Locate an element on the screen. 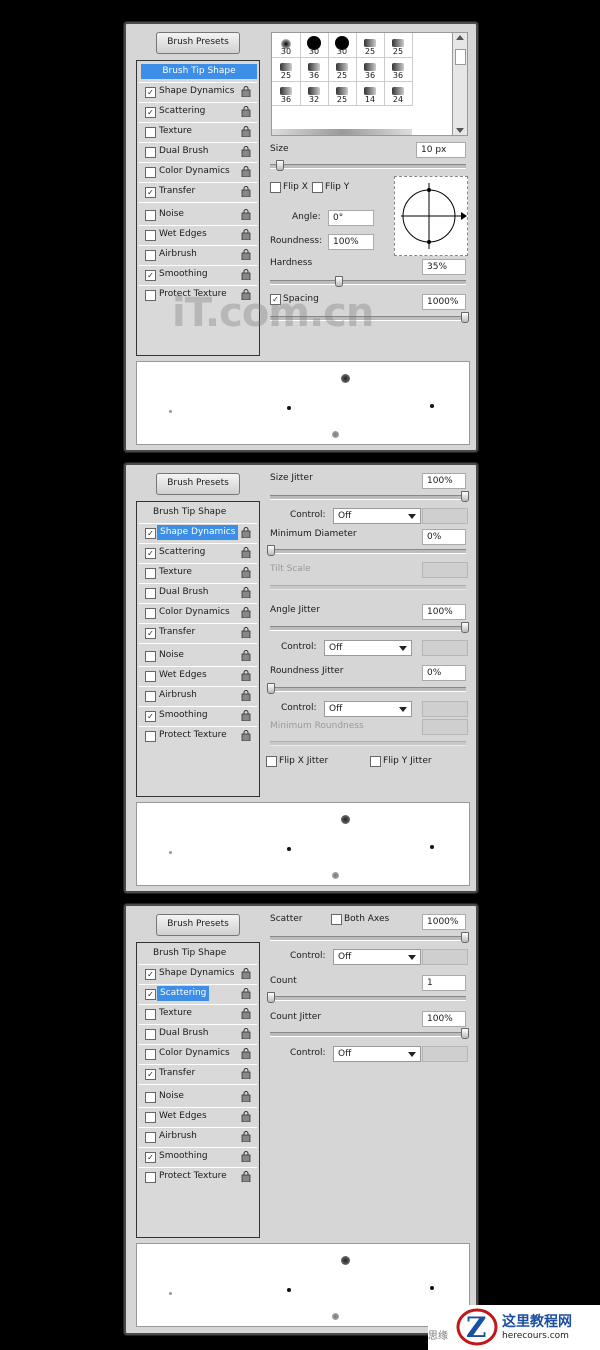 The height and width of the screenshot is (1350, 600). spacing-value: 1000% is located at coordinates (444, 302).